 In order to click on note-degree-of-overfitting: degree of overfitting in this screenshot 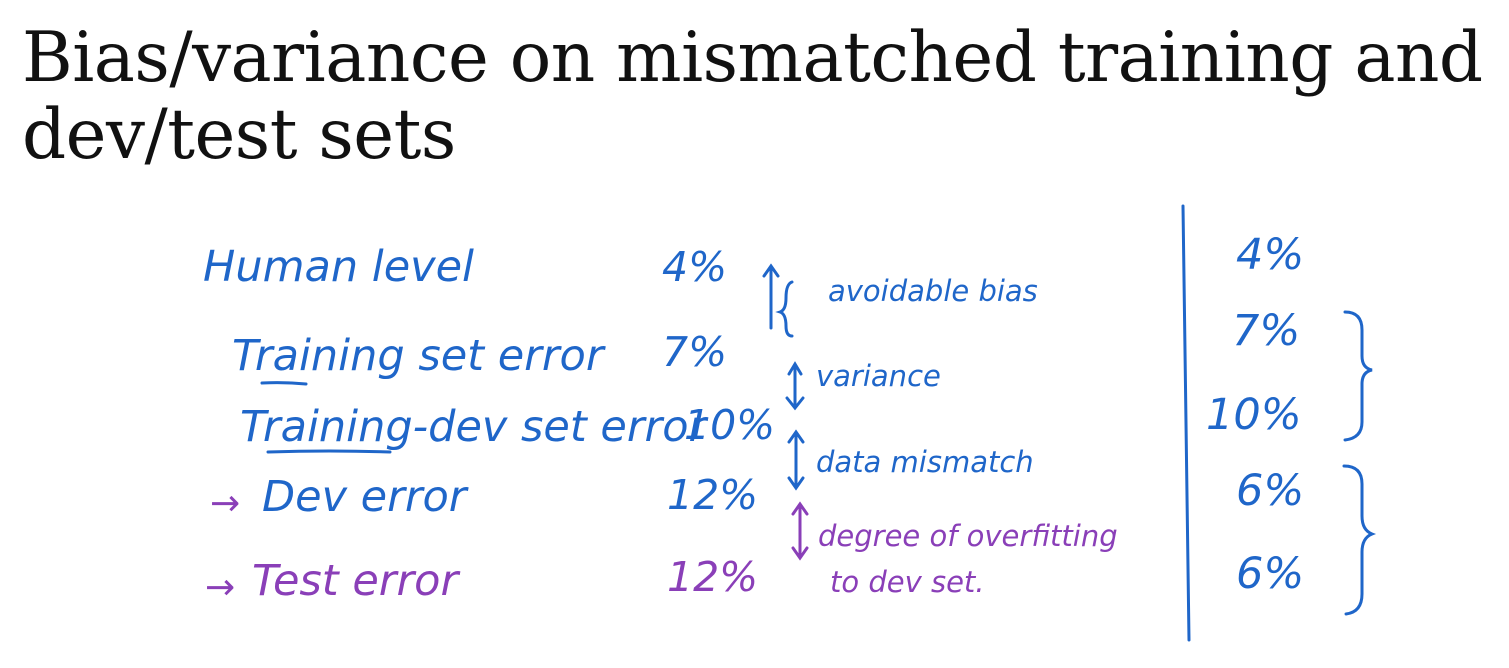, I will do `click(968, 536)`.